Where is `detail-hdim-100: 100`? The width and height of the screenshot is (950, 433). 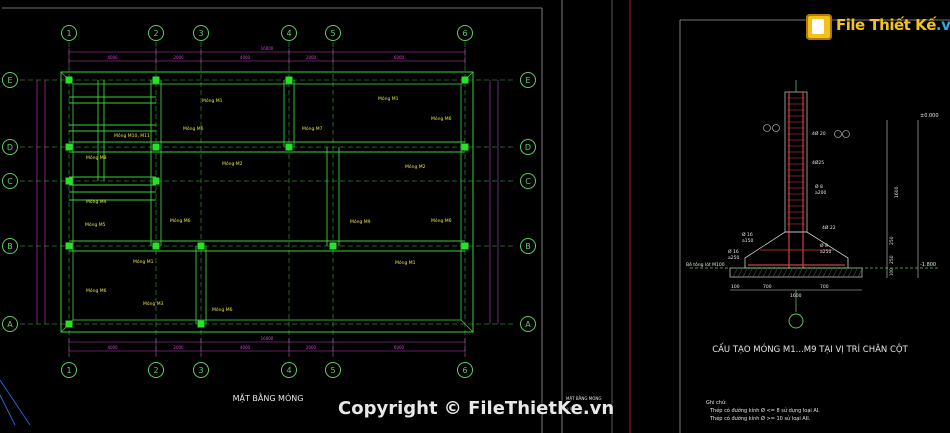
detail-hdim-100: 100 is located at coordinates (735, 287).